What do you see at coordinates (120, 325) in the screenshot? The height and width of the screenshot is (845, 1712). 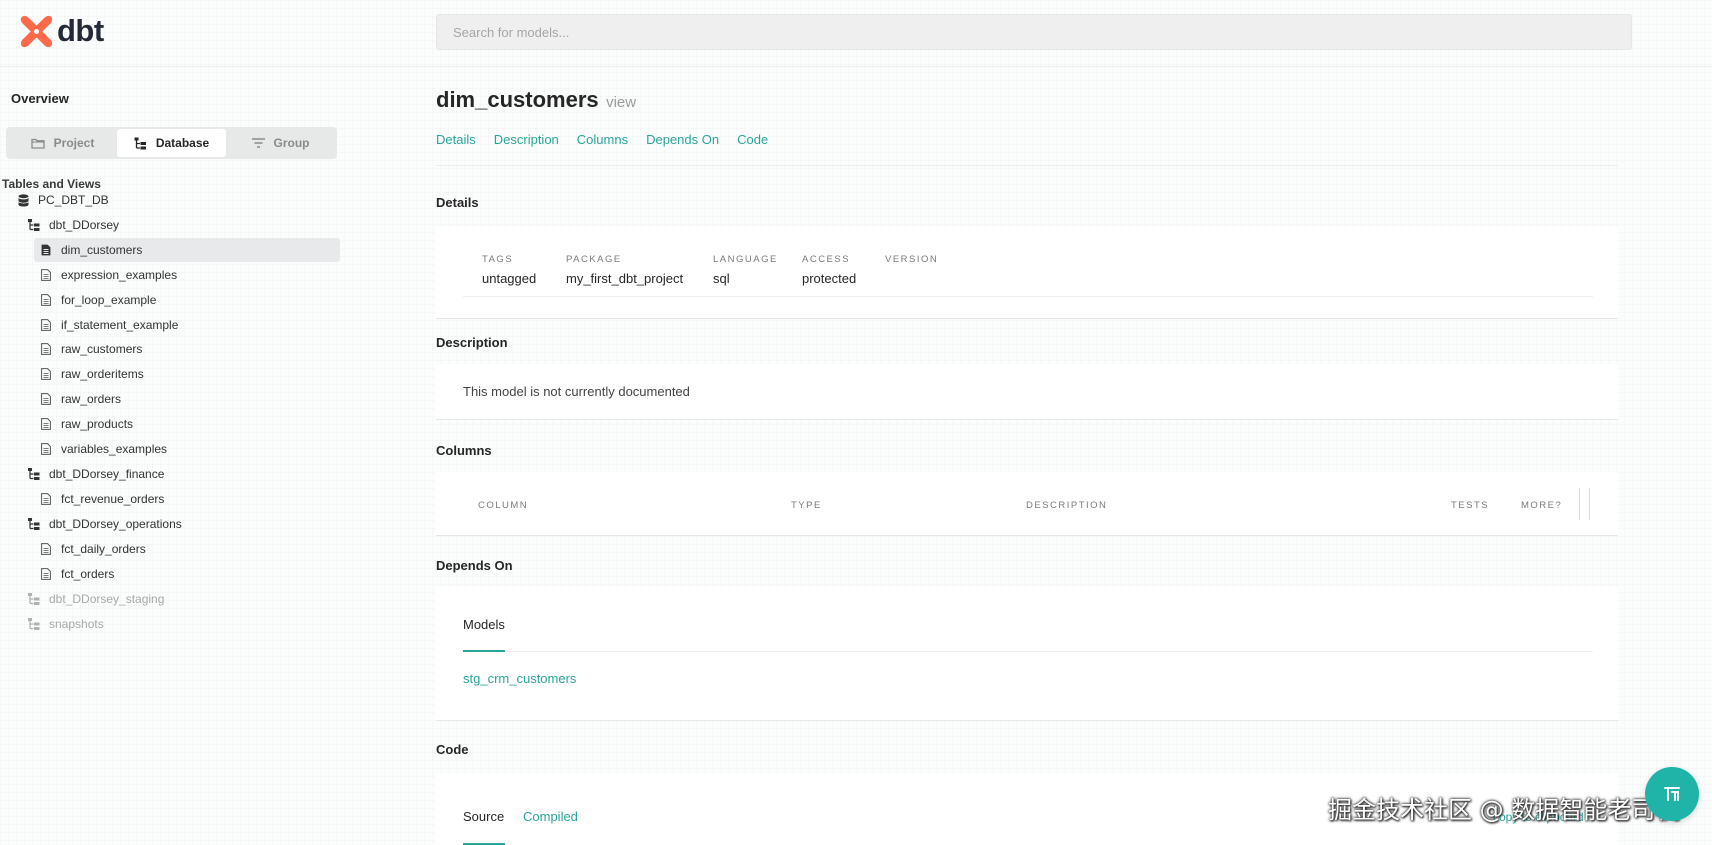 I see `tree-item-label: if_statement_example` at bounding box center [120, 325].